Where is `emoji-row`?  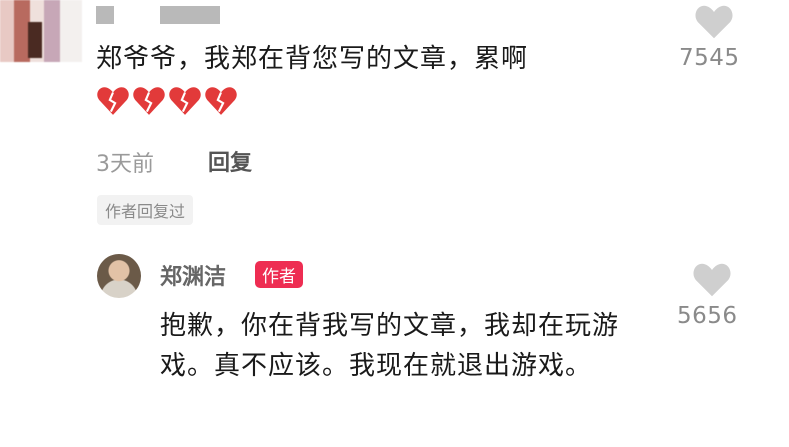
emoji-row is located at coordinates (167, 101).